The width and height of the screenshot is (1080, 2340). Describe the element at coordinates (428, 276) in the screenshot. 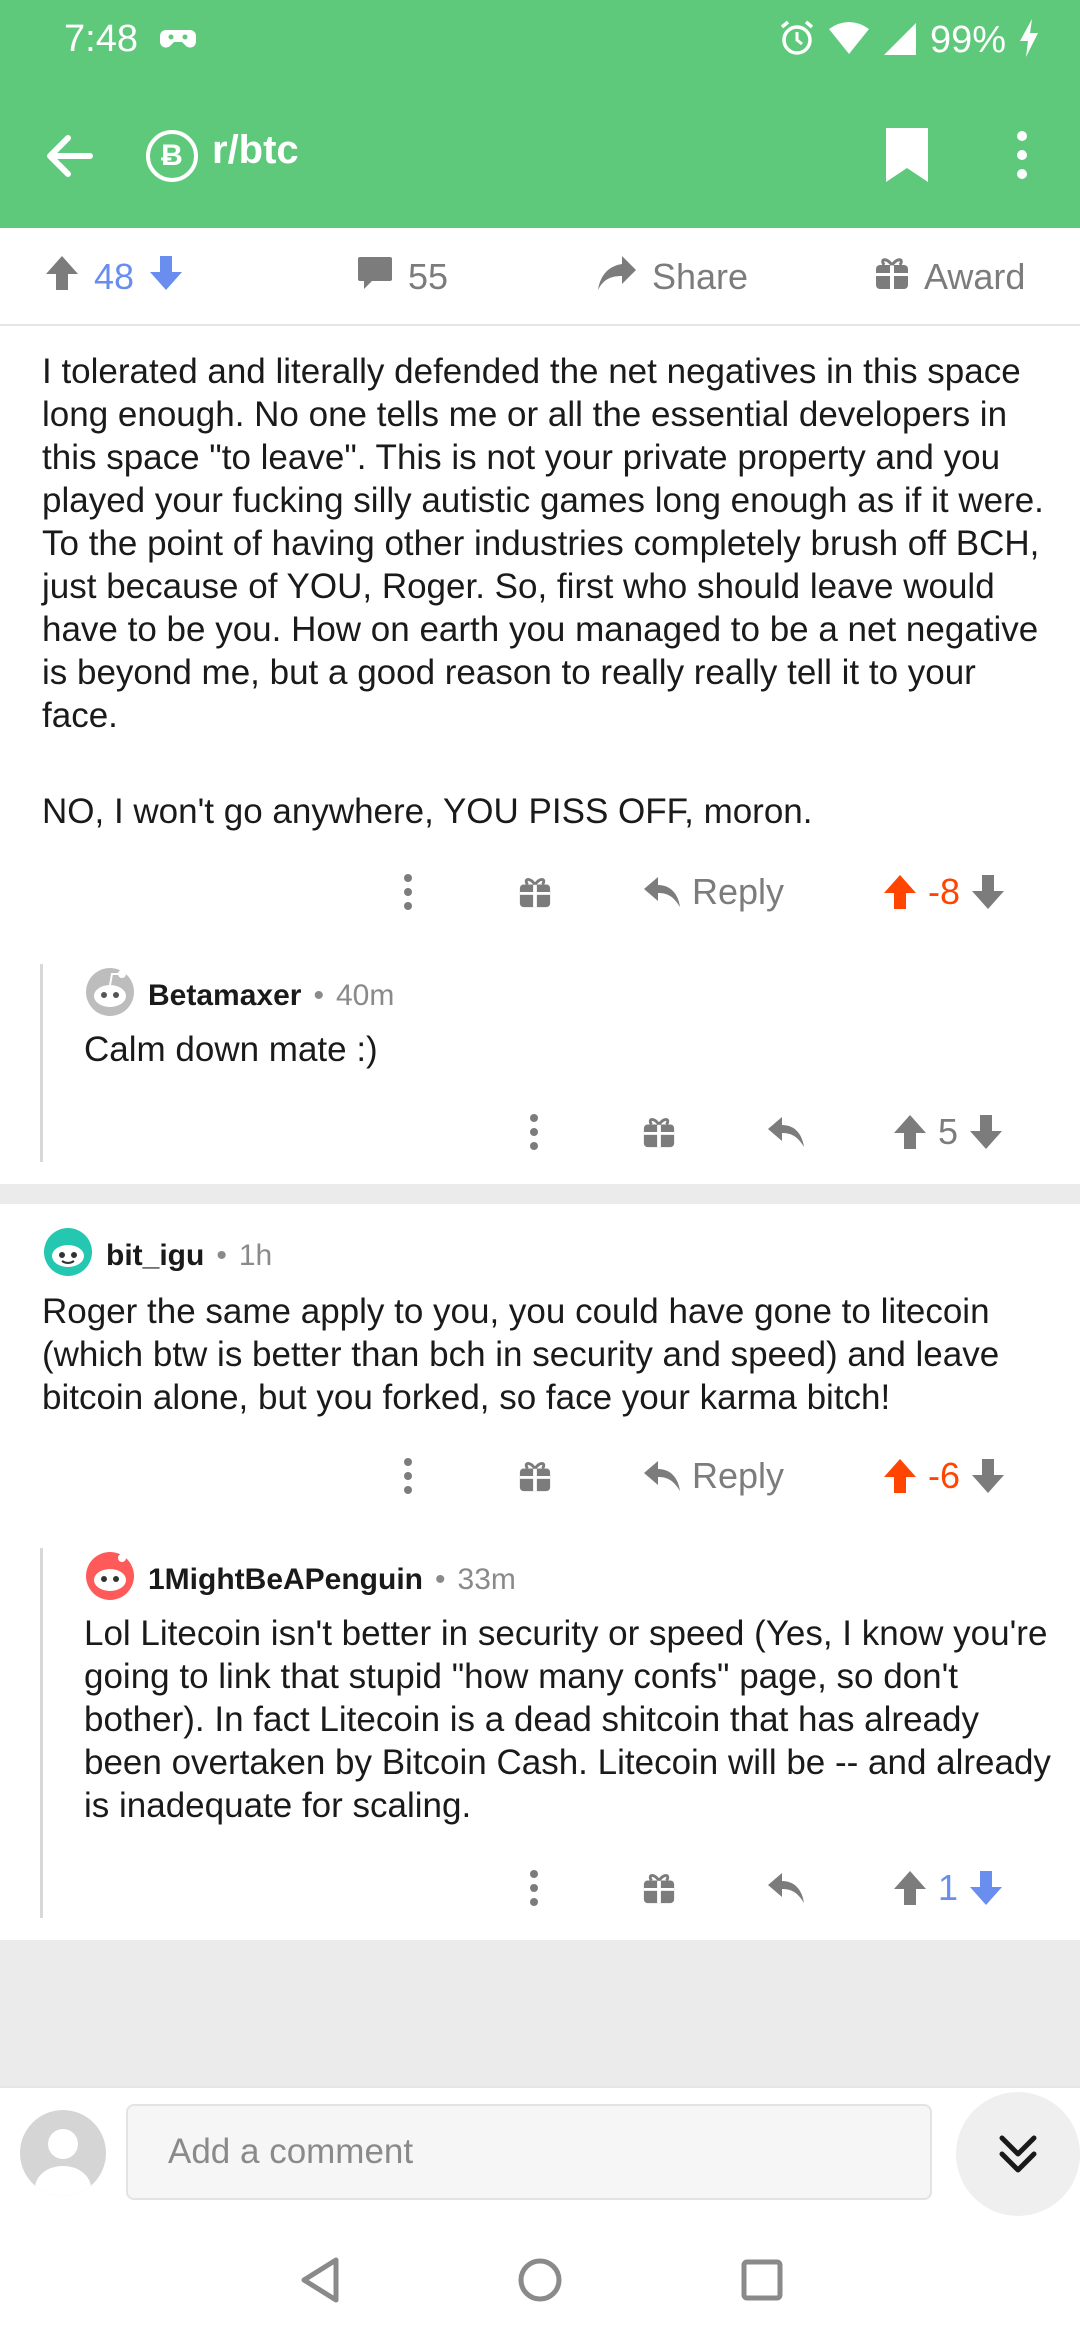

I see `post-comment-count: 55` at that location.